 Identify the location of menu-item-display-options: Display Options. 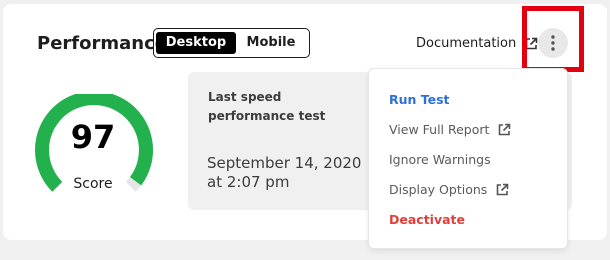
(449, 189).